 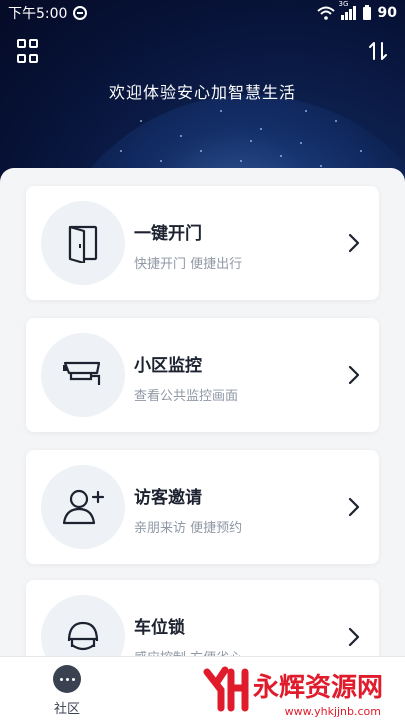 What do you see at coordinates (332, 711) in the screenshot?
I see `watermark-url: www.yhkjjnb.com` at bounding box center [332, 711].